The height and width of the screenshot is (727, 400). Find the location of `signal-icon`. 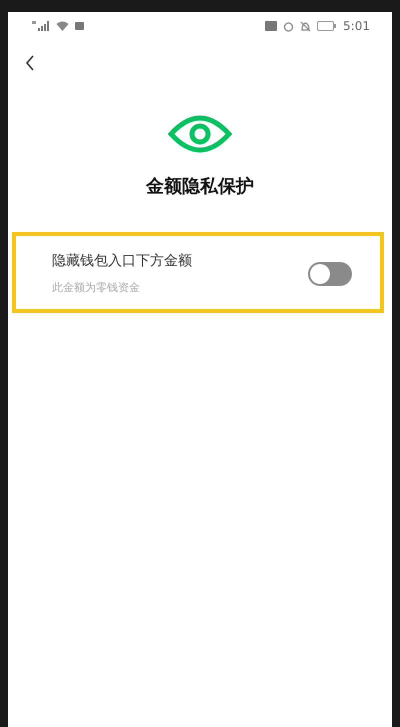

signal-icon is located at coordinates (41, 26).